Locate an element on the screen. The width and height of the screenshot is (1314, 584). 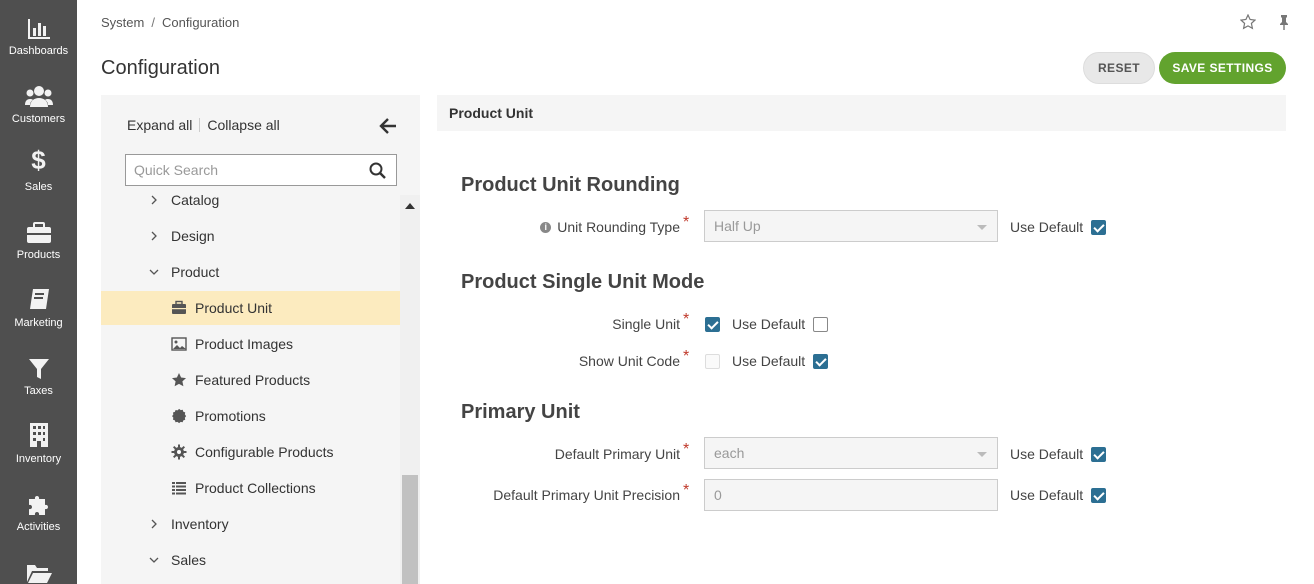
collapse-all-link: Collapse all is located at coordinates (243, 125).